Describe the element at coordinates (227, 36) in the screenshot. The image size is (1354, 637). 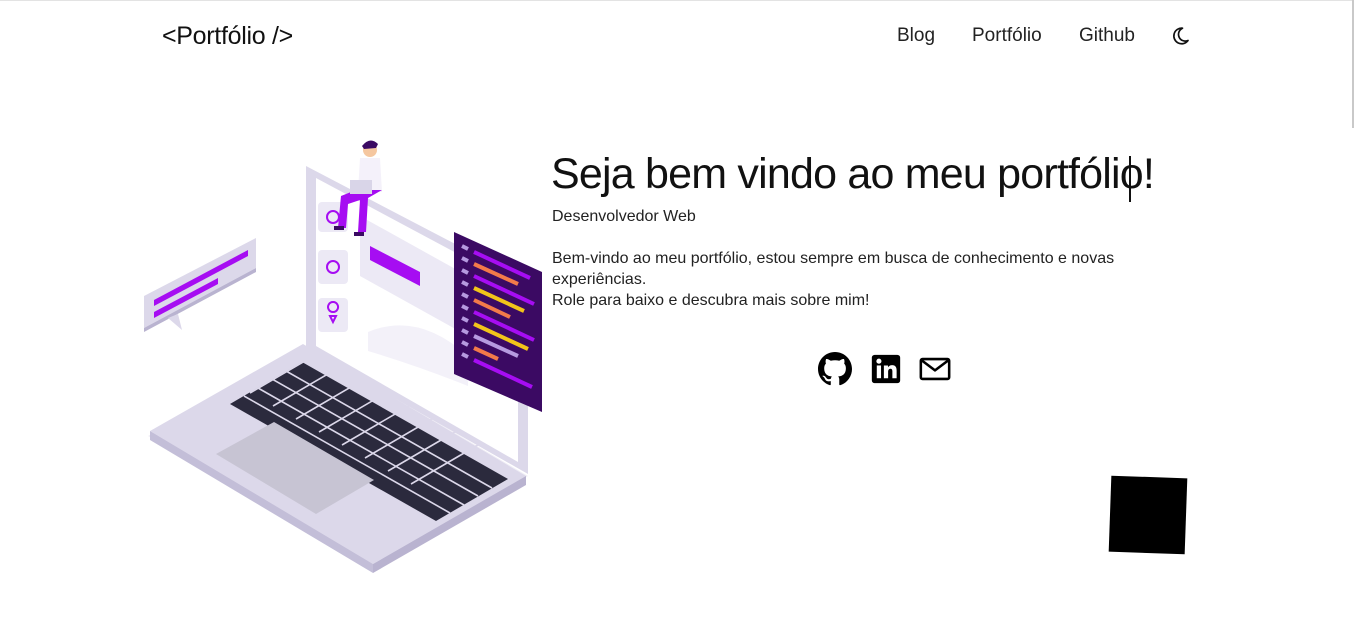
I see `site-logo: <Portfólio />` at that location.